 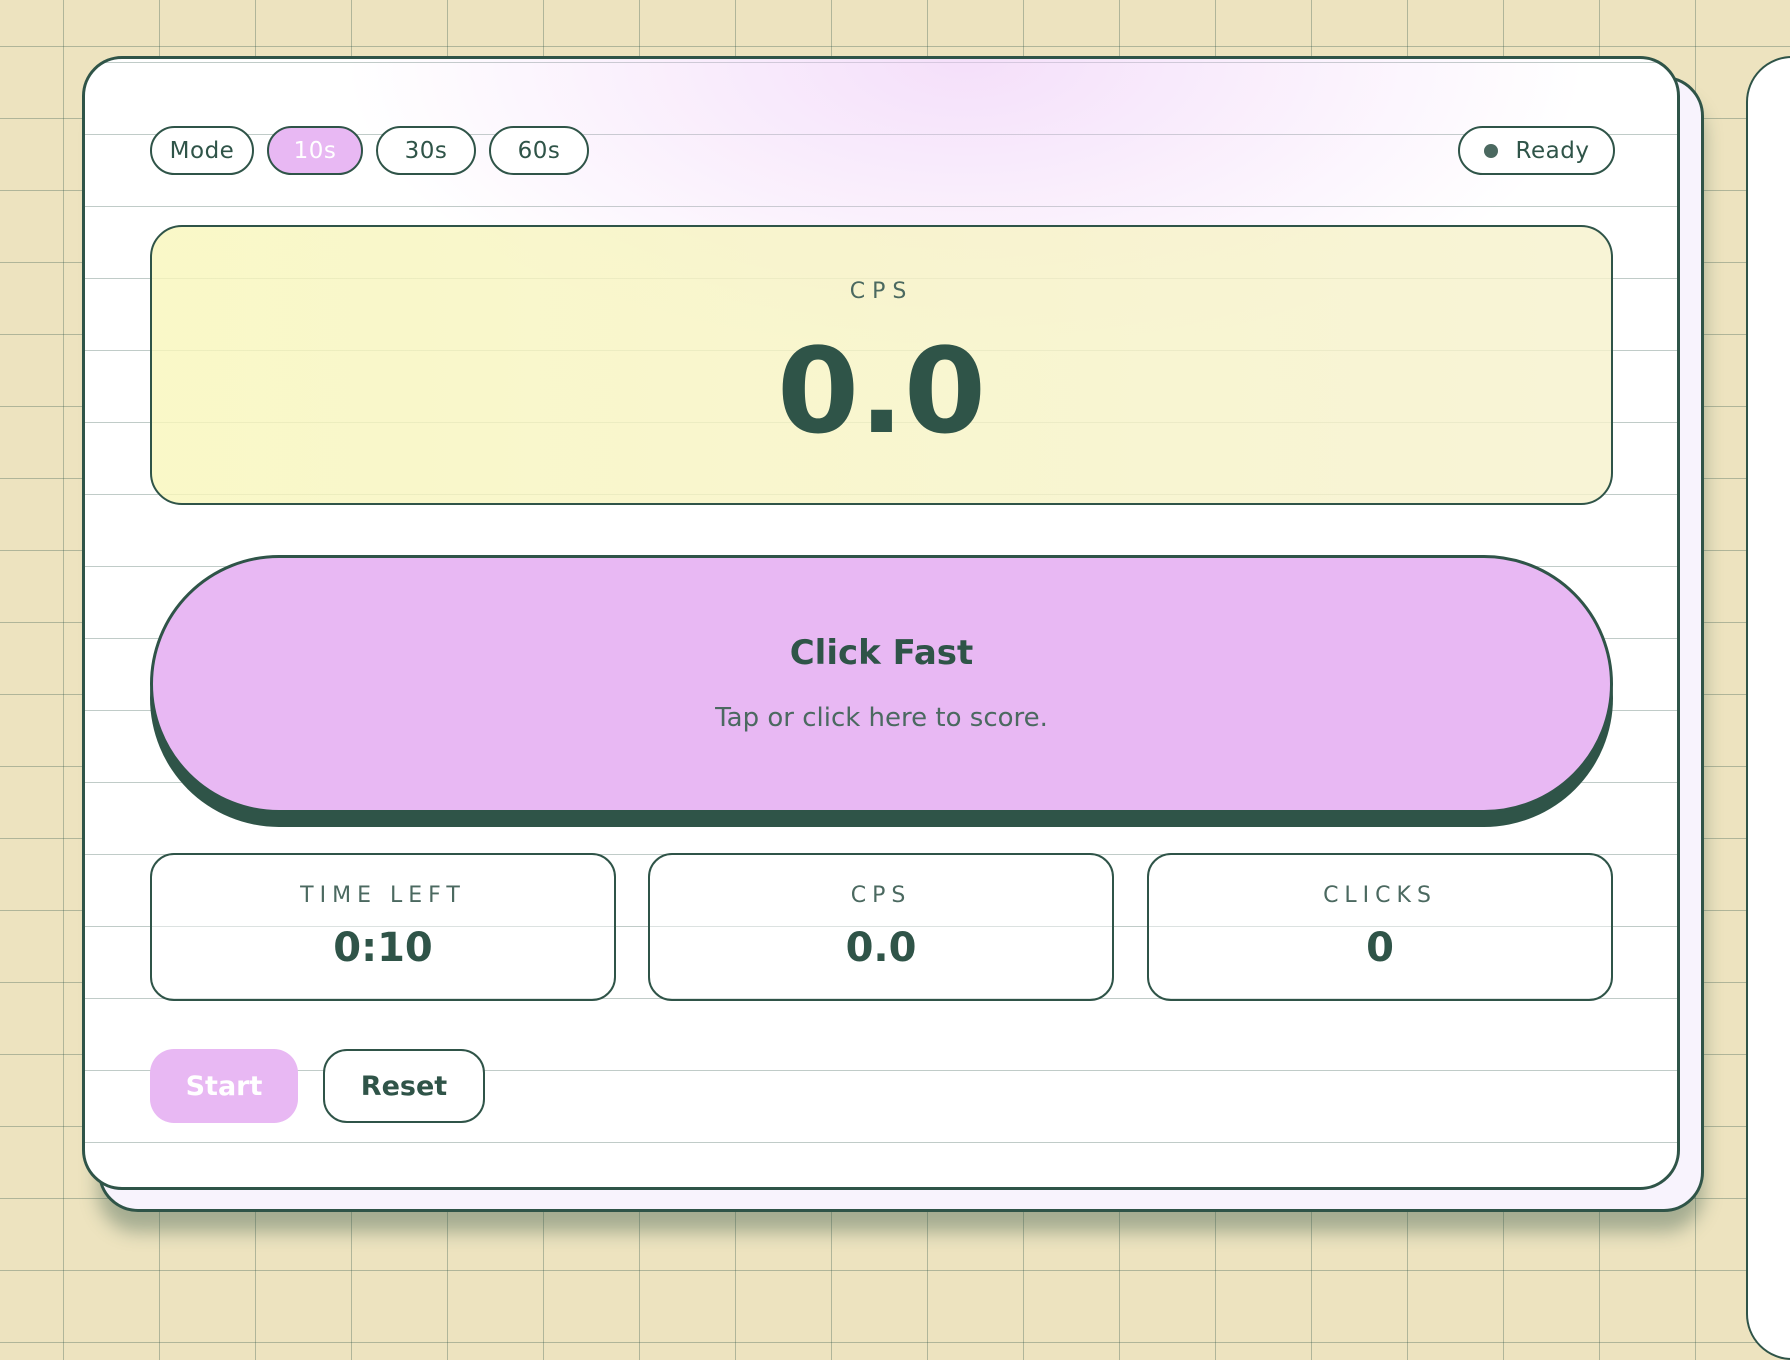 What do you see at coordinates (383, 895) in the screenshot?
I see `stat-label: TIME LEFT` at bounding box center [383, 895].